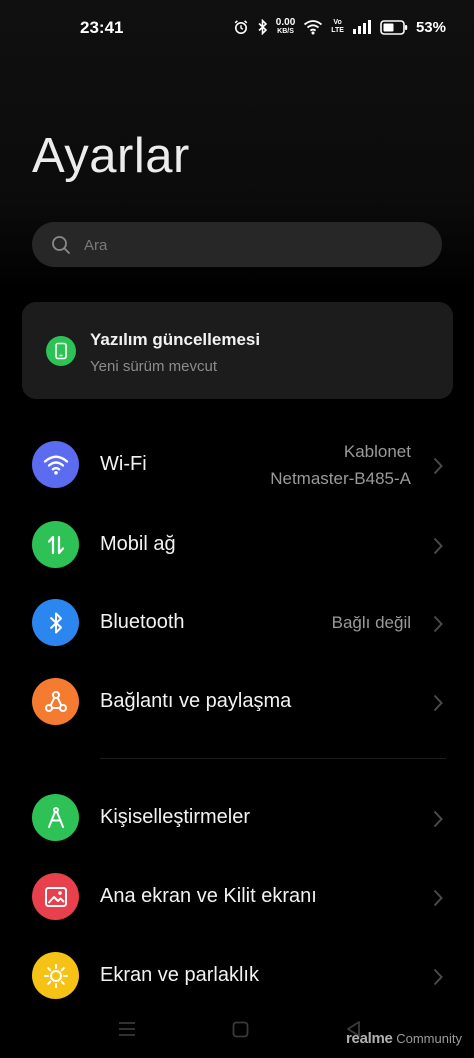 The height and width of the screenshot is (1058, 474). I want to click on settings-item-connection-sharing: Bağlantı ve paylaşma, so click(237, 702).